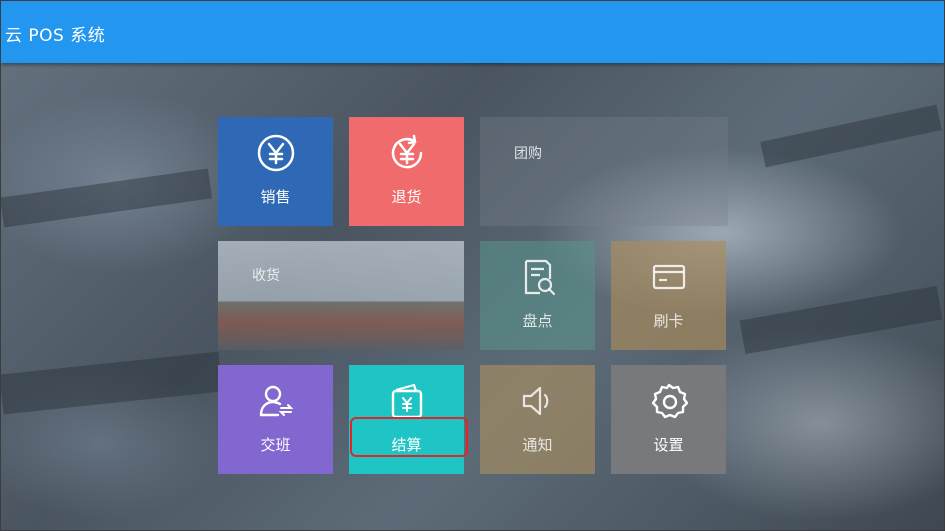 This screenshot has width=945, height=531. Describe the element at coordinates (472, 32) in the screenshot. I see `app-bar: 云 POS 系统` at that location.